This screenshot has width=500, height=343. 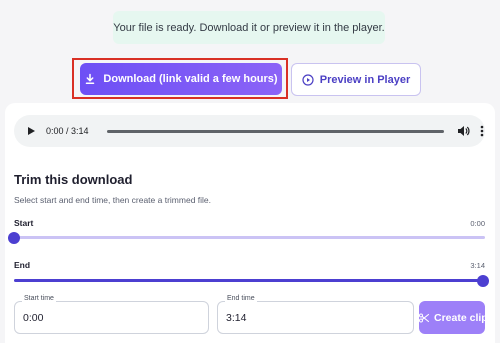 I want to click on trim-title: Trim this download, so click(x=73, y=179).